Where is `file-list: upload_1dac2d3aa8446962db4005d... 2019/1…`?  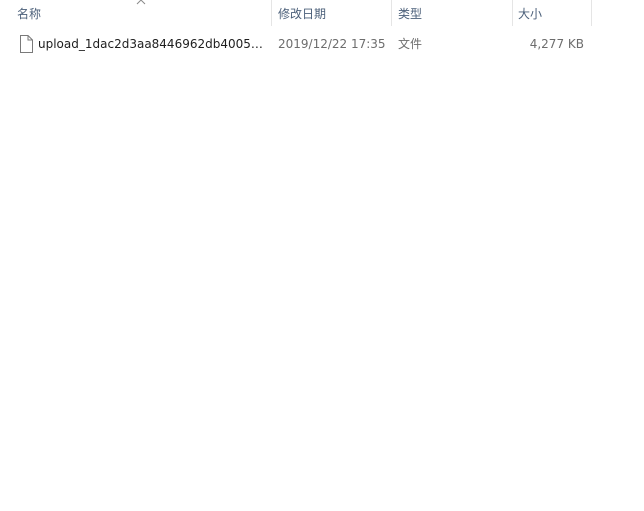 file-list: upload_1dac2d3aa8446962db4005d... 2019/1… is located at coordinates (322, 44).